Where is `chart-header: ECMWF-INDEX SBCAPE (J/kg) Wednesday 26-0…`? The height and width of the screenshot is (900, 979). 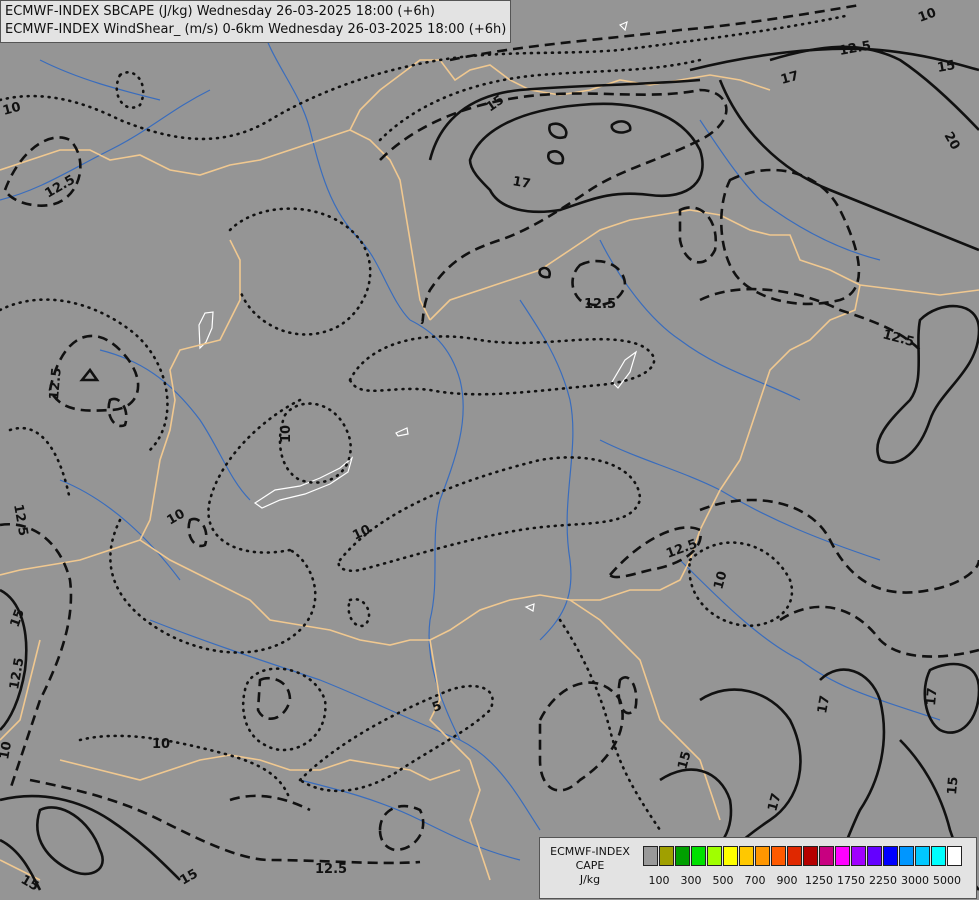 chart-header: ECMWF-INDEX SBCAPE (J/kg) Wednesday 26-0… is located at coordinates (256, 21).